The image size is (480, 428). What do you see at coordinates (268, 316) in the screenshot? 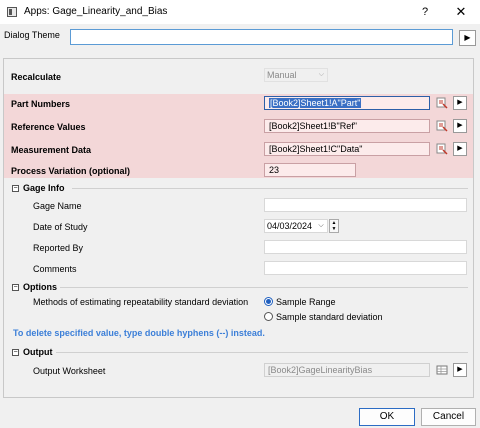
I see `sample-std-radio` at bounding box center [268, 316].